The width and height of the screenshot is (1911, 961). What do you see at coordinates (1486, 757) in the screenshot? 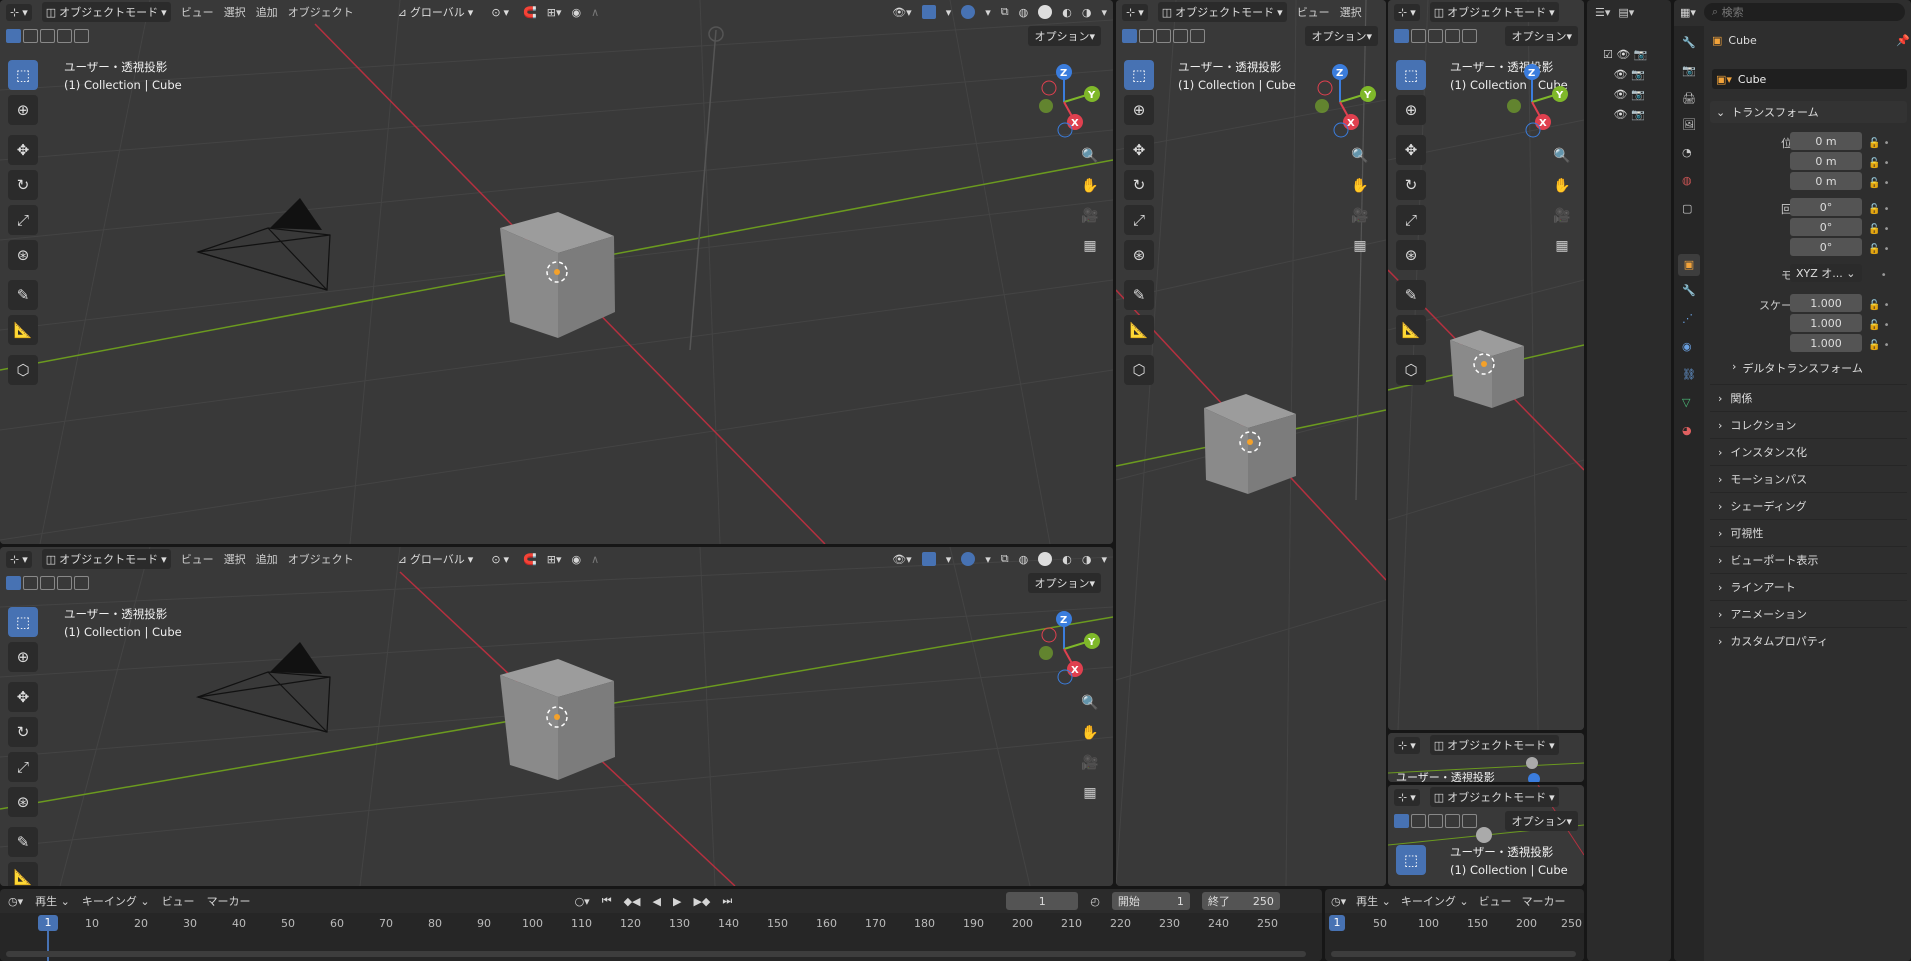
I see `viewport-tiny: ⊹ ▾ ◫ オブジェクトモード ▾ ユーザー・透視投影` at bounding box center [1486, 757].